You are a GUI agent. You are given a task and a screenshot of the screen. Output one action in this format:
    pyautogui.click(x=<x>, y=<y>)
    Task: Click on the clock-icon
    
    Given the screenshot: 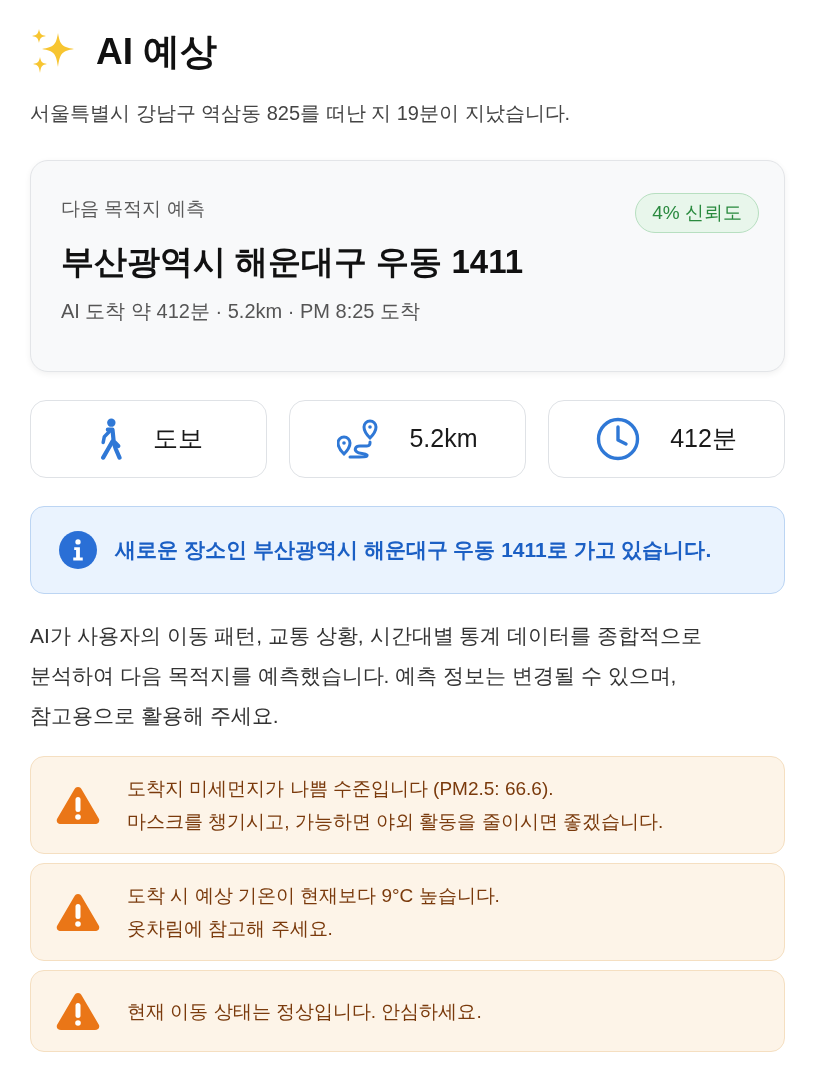 What is the action you would take?
    pyautogui.click(x=618, y=439)
    